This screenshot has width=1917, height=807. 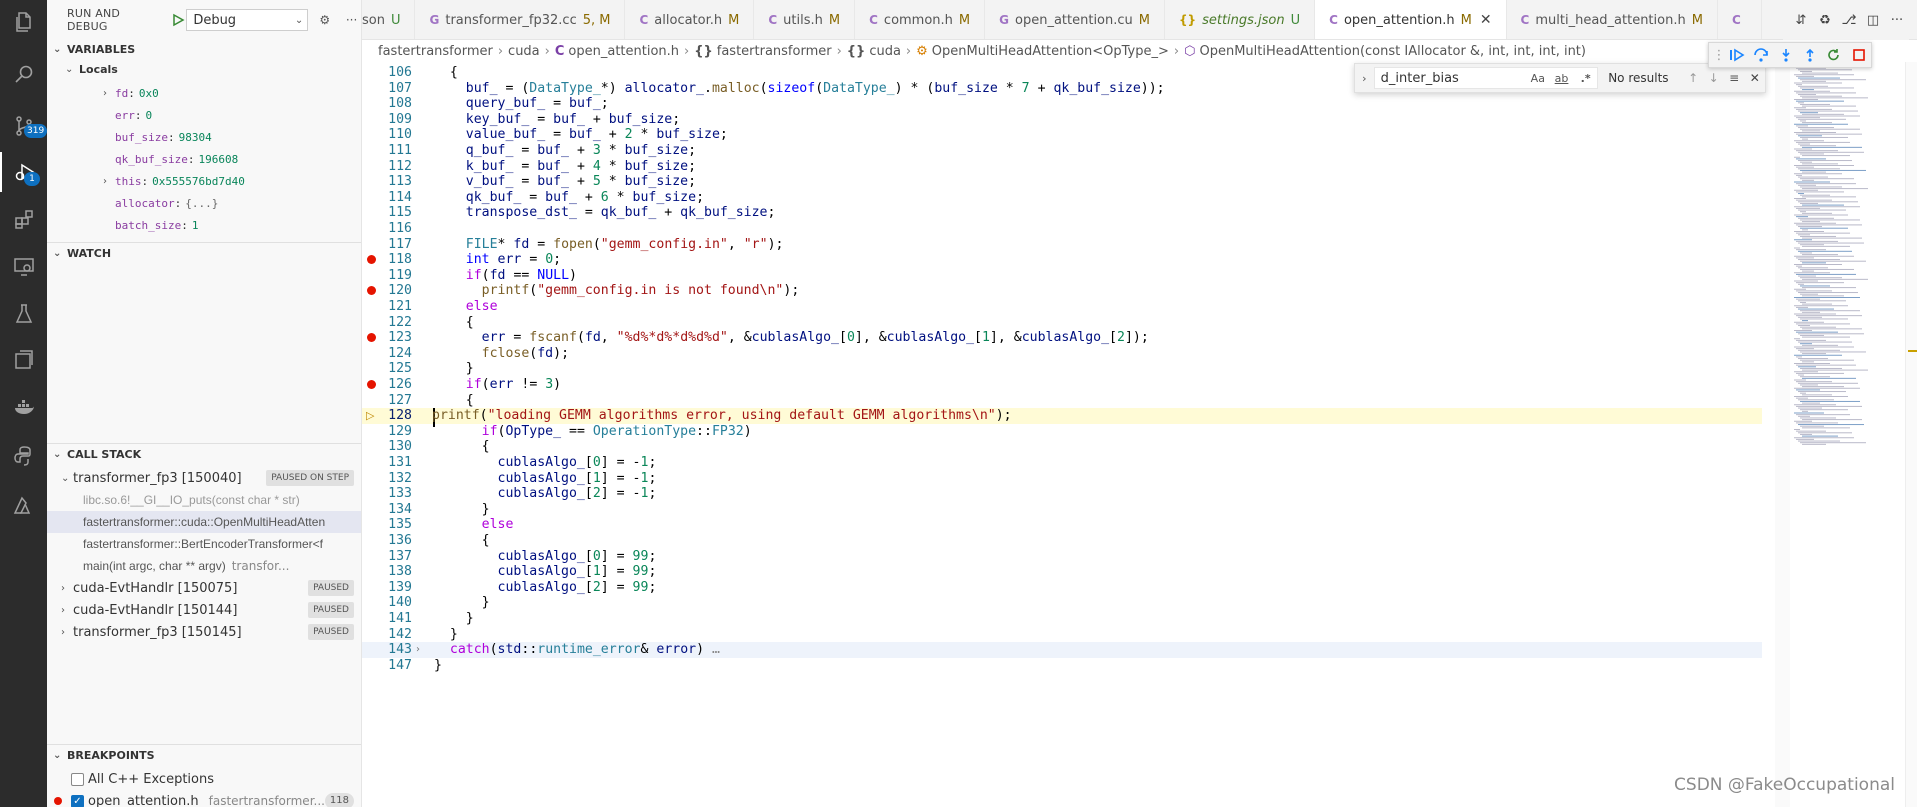 I want to click on azure-icon, so click(x=23, y=506).